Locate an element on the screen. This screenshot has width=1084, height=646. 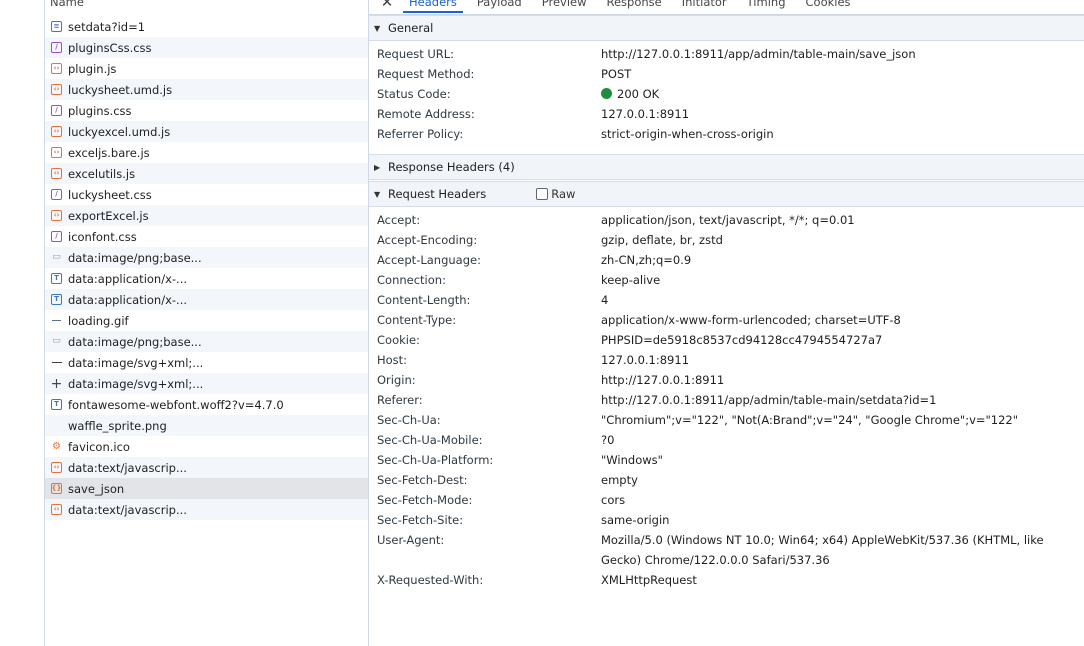
header-value: zh-CN,zh;q=0.9 is located at coordinates (646, 260).